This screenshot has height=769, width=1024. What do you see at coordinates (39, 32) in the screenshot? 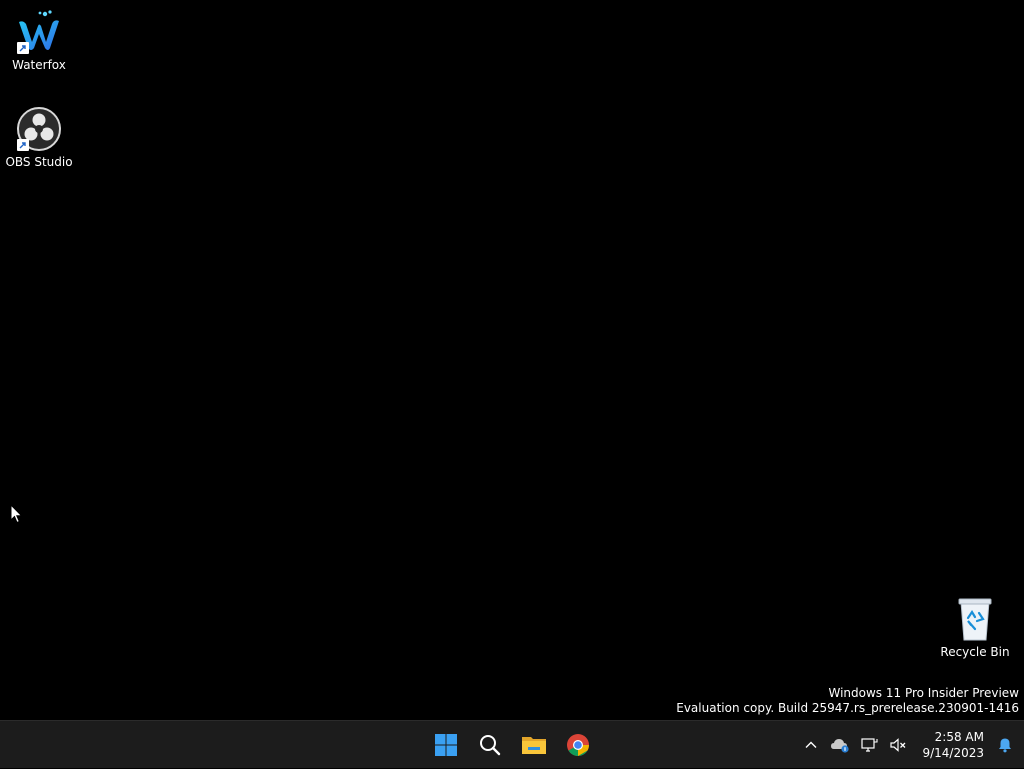
I see `waterfox-icon` at bounding box center [39, 32].